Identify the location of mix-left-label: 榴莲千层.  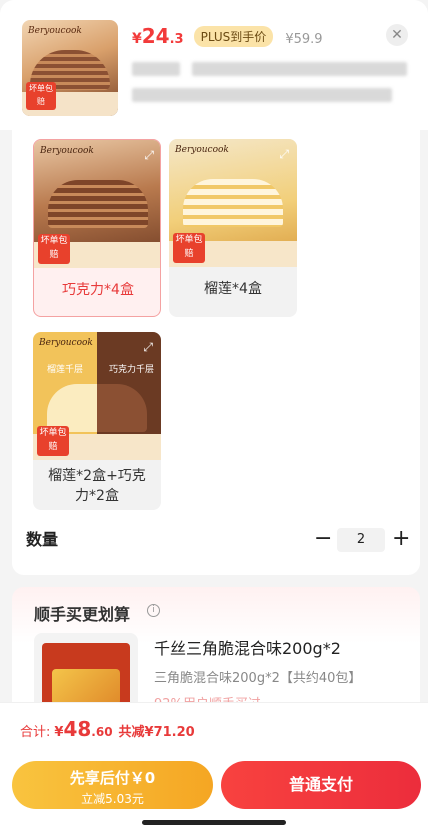
(65, 370).